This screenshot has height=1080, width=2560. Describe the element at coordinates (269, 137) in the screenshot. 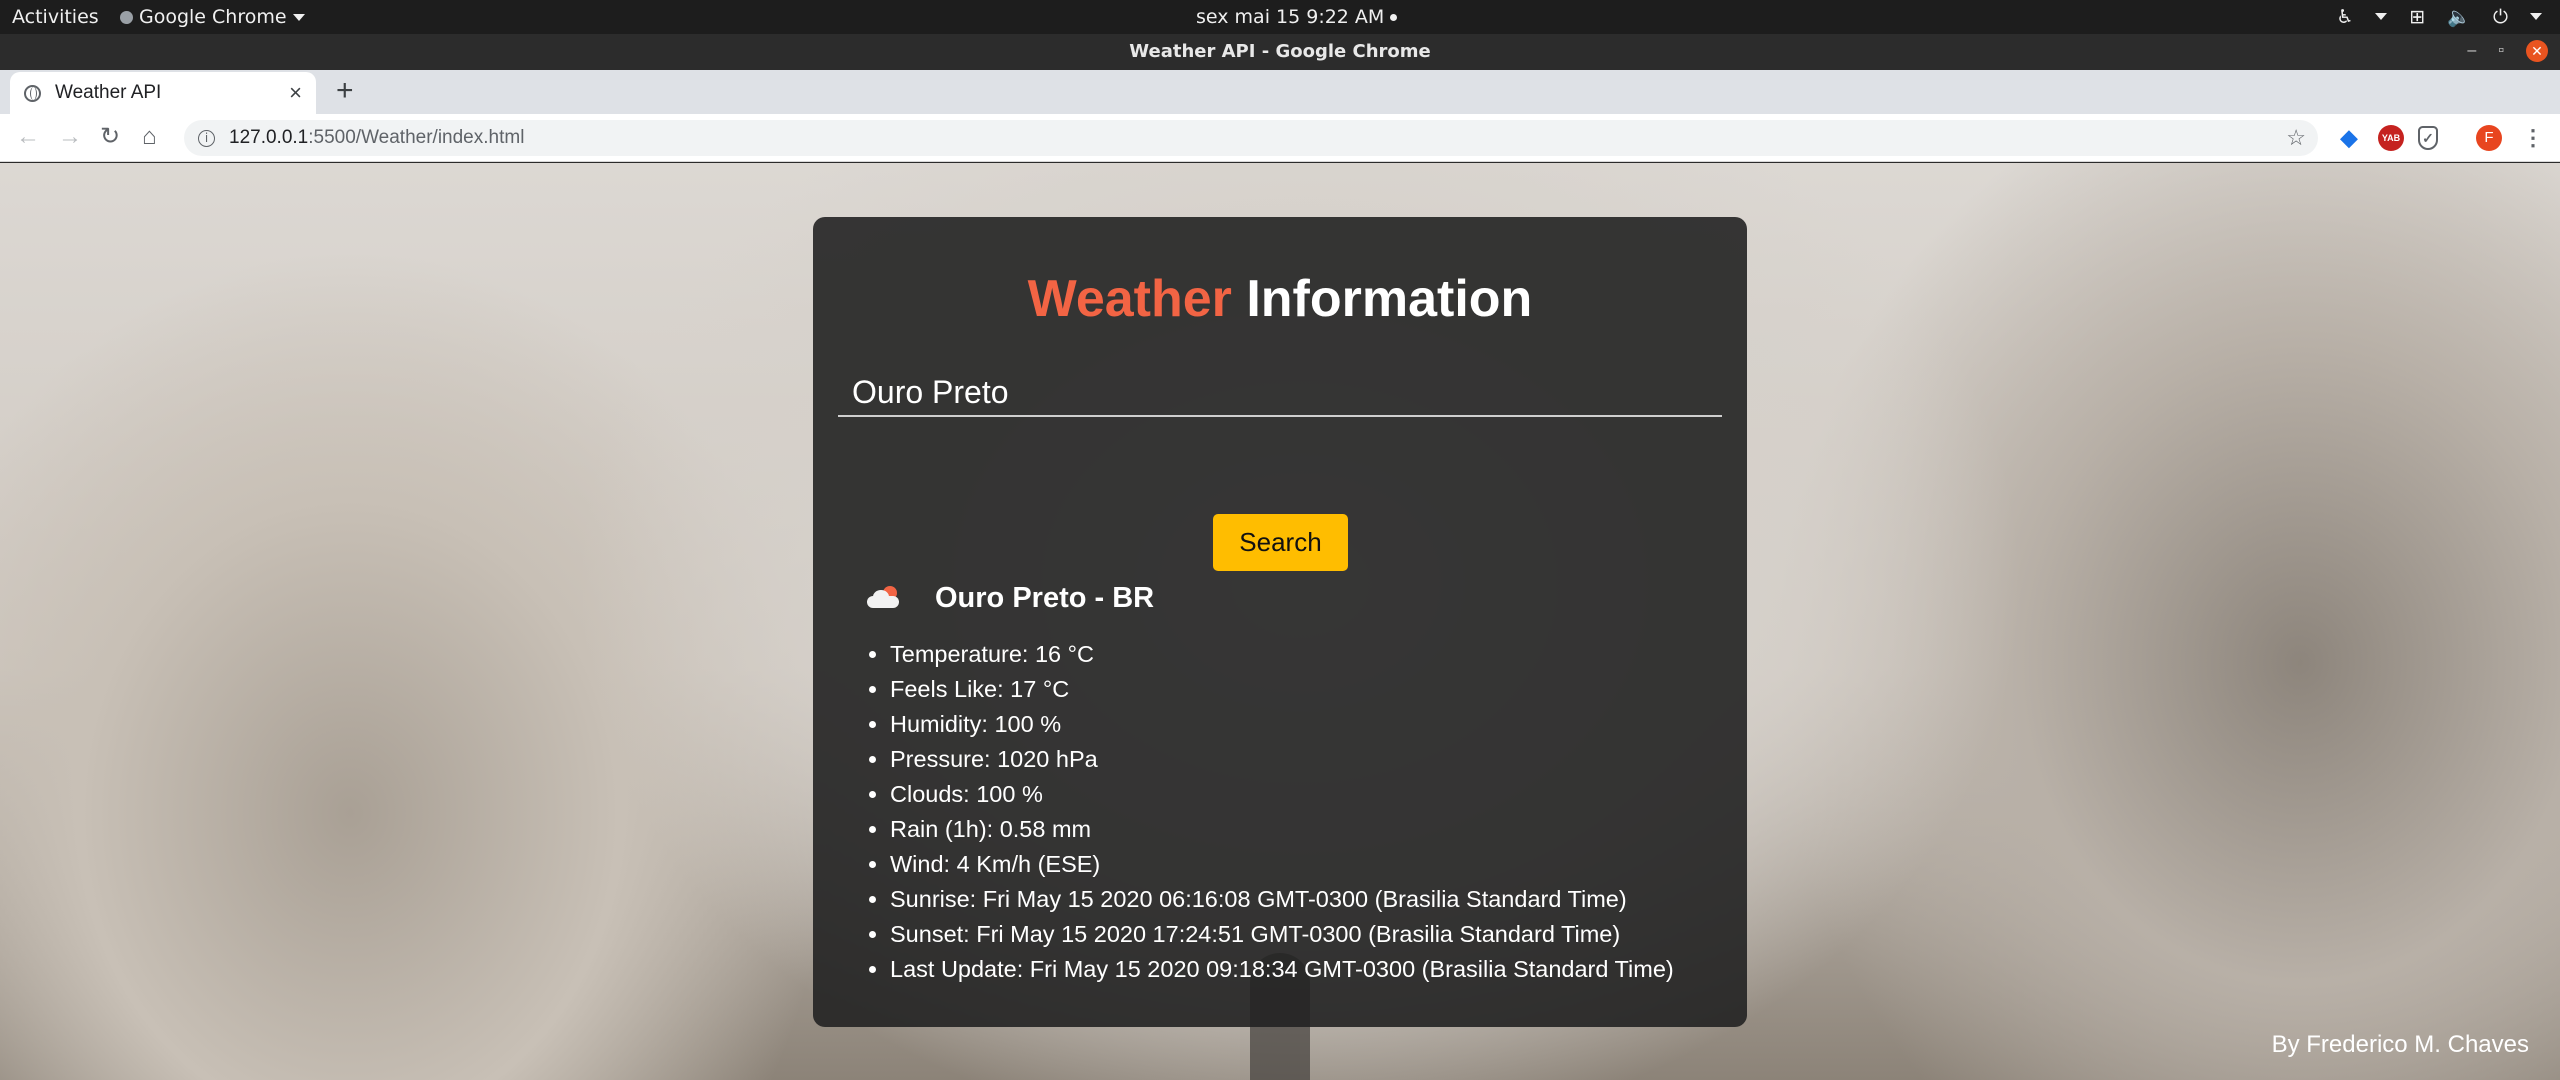

I see `url-host: 127.0.0.1` at that location.